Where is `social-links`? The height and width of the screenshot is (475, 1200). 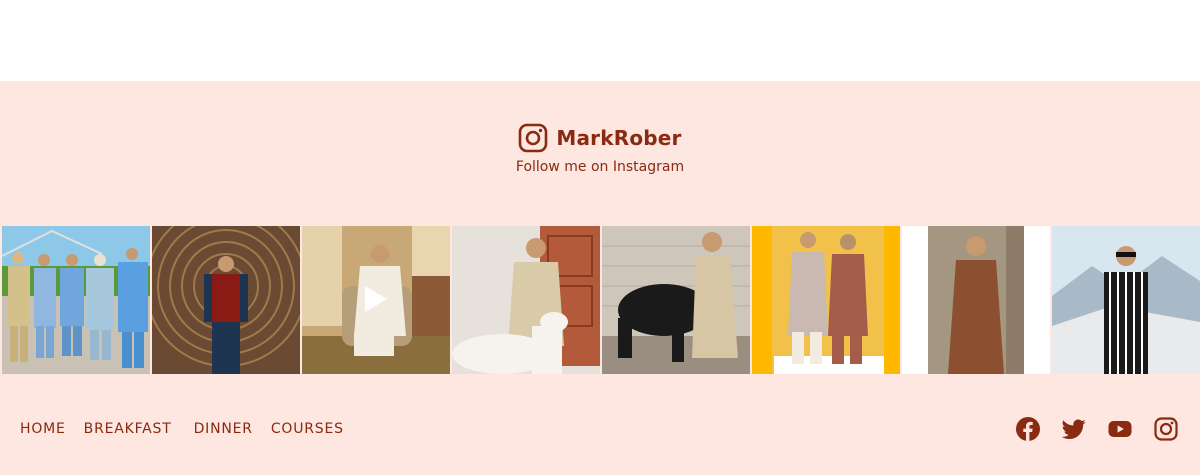
social-links is located at coordinates (1097, 429).